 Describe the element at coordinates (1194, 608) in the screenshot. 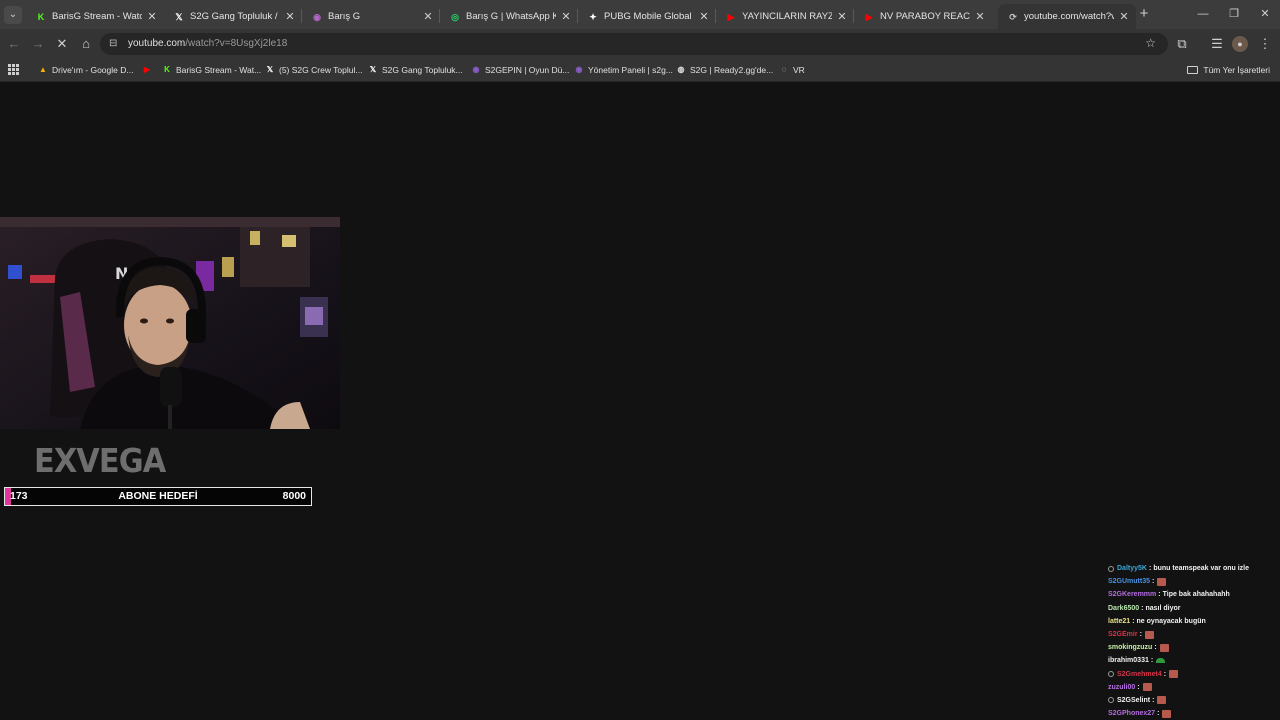

I see `chat-message: Dark6500: nasıl diyor` at that location.